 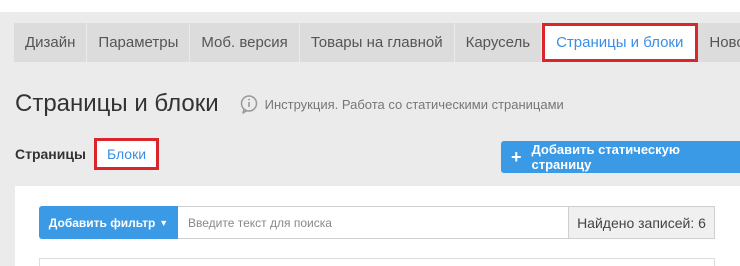 What do you see at coordinates (117, 103) in the screenshot?
I see `page-title: Страницы и блоки` at bounding box center [117, 103].